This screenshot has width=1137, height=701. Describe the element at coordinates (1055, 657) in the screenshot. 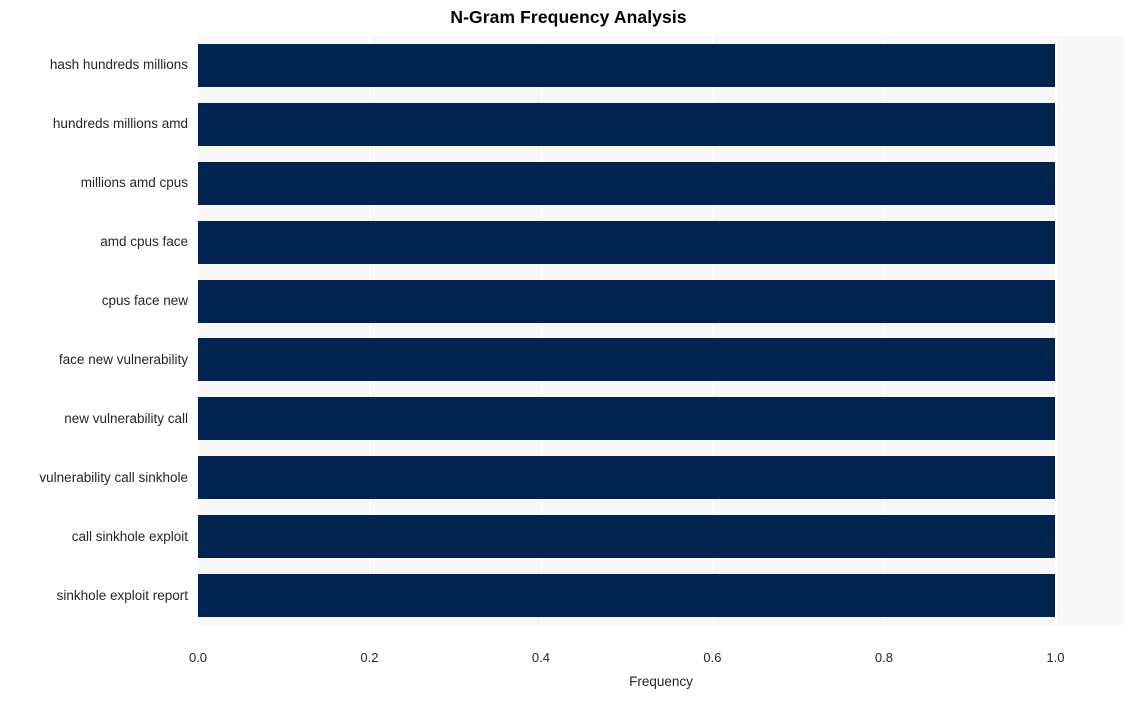

I see `x-axis-tick-label: 1.0` at that location.